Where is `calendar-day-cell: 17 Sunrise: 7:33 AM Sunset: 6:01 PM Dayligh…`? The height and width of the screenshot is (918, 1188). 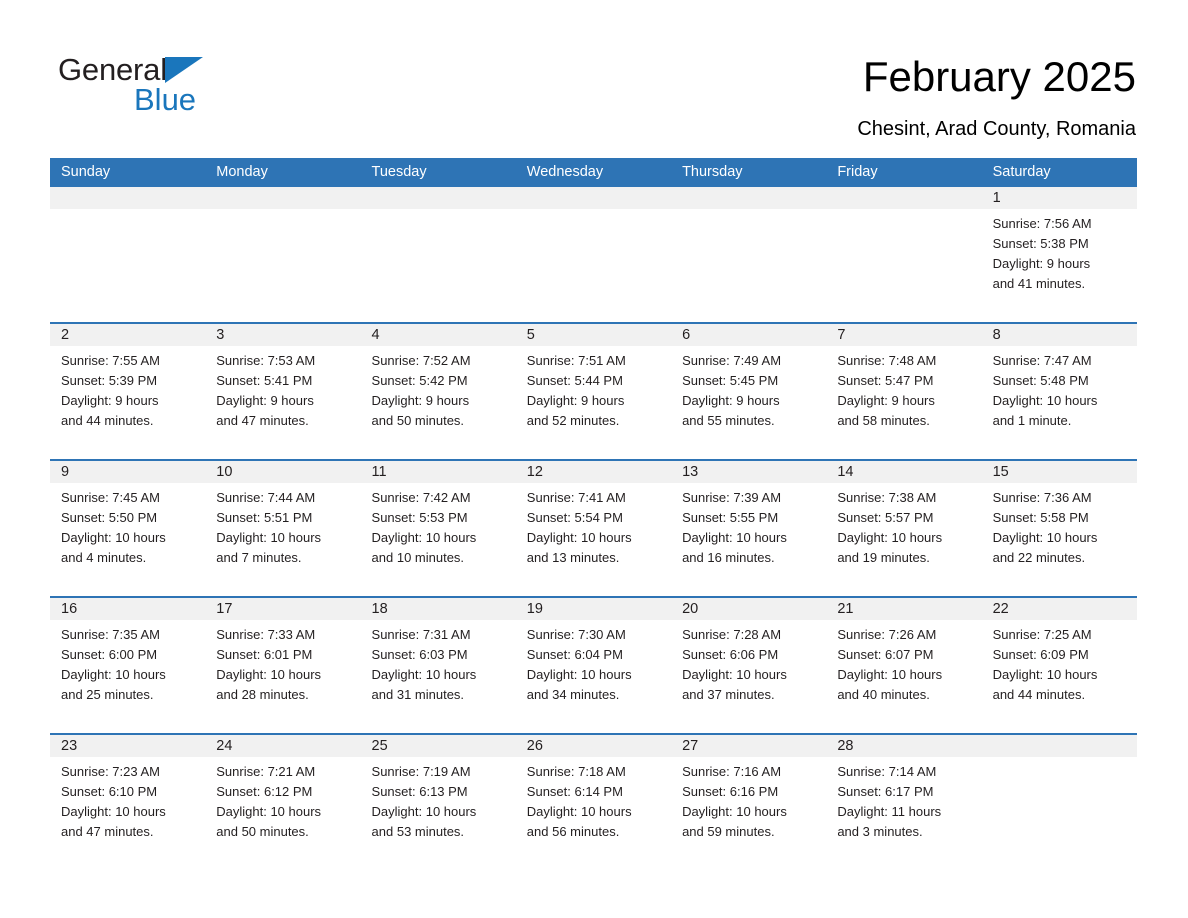
calendar-day-cell: 17 Sunrise: 7:33 AM Sunset: 6:01 PM Dayligh… is located at coordinates (283, 665).